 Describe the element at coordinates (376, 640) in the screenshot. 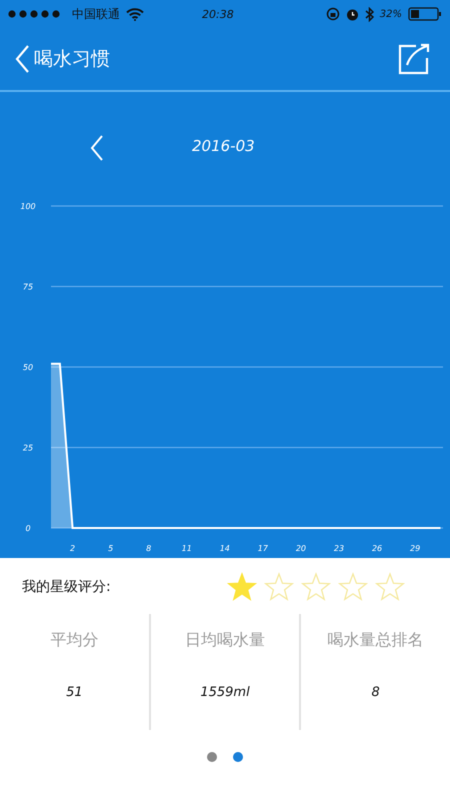

I see `stat-label: 喝水量总排名` at that location.